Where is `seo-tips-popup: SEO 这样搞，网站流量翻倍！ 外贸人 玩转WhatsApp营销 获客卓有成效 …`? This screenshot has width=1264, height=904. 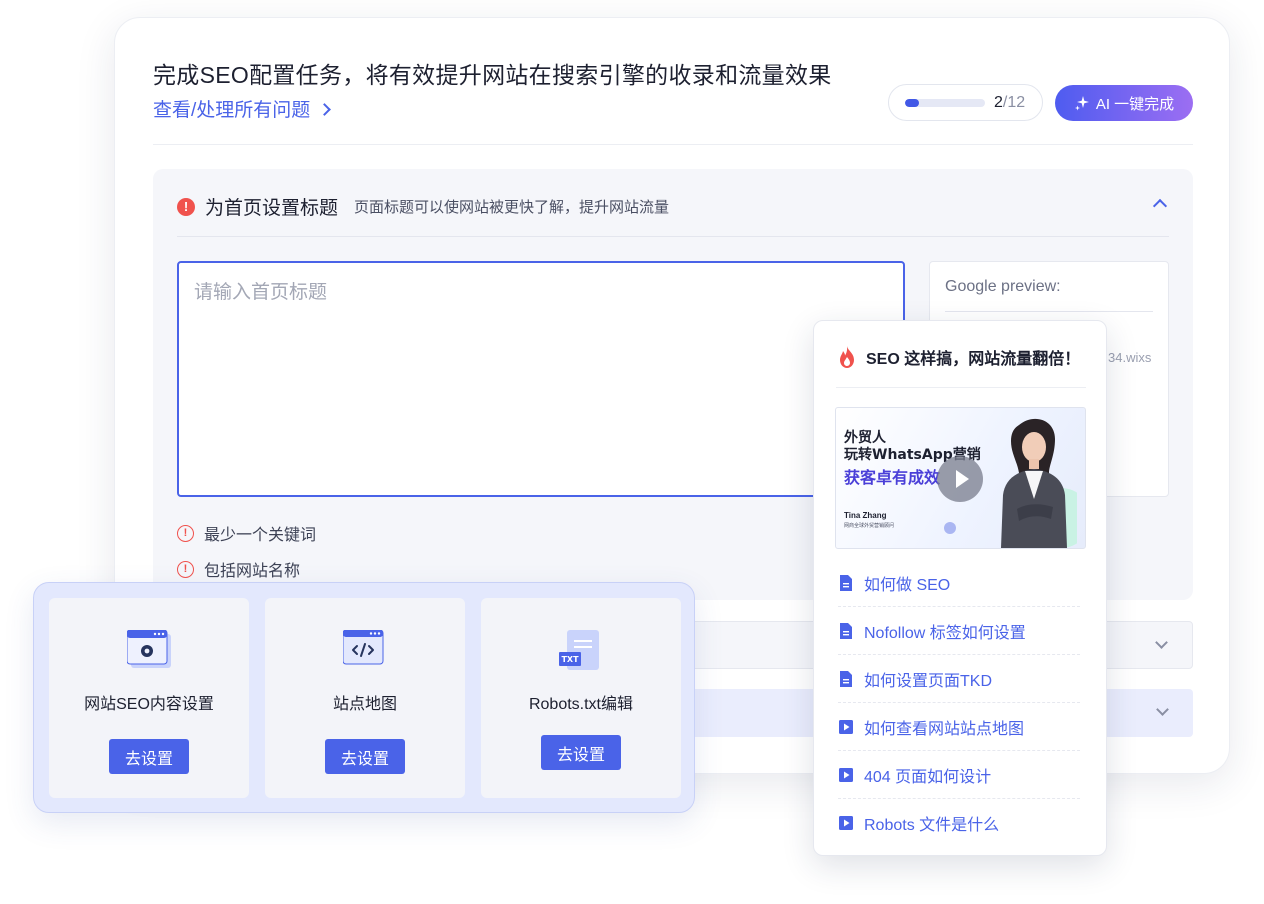
seo-tips-popup: SEO 这样搞，网站流量翻倍！ 外贸人 玩转WhatsApp营销 获客卓有成效 … is located at coordinates (960, 588).